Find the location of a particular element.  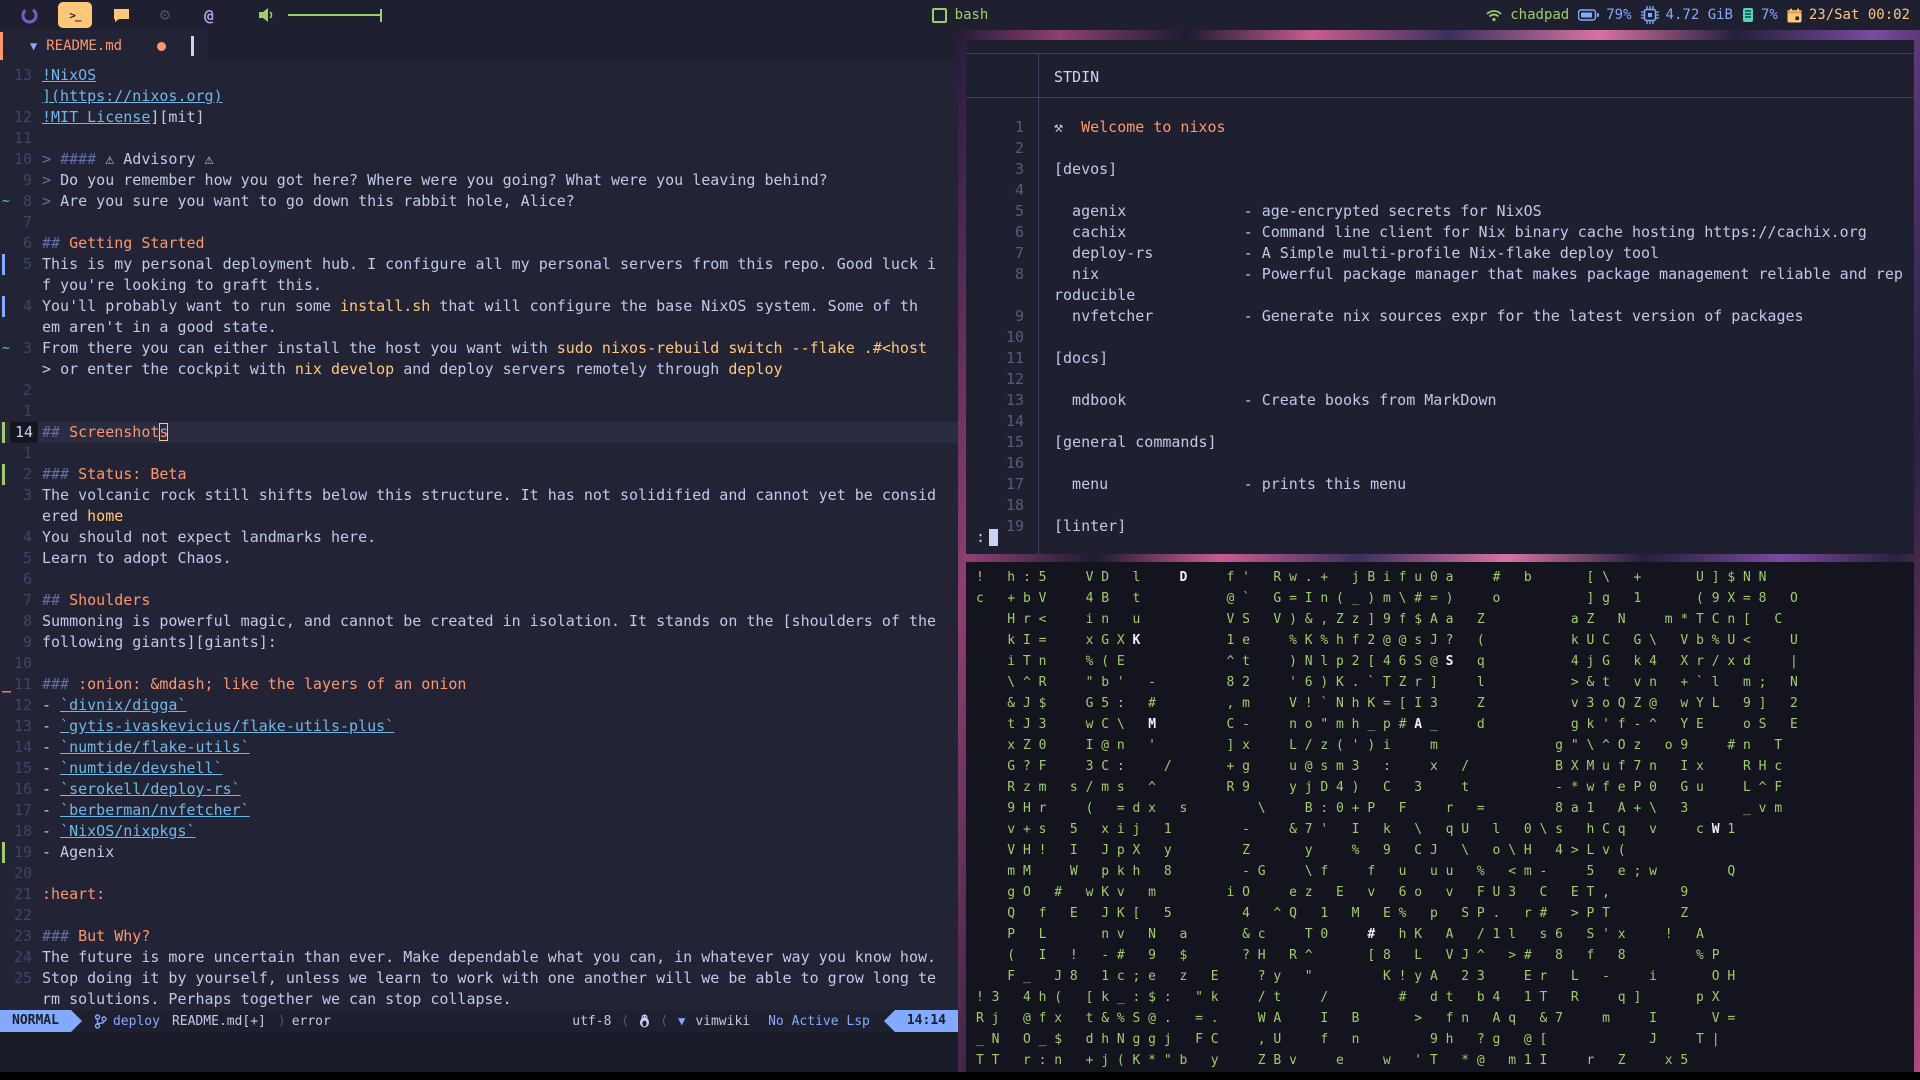

cpu-module: 7% is located at coordinates (1760, 15).